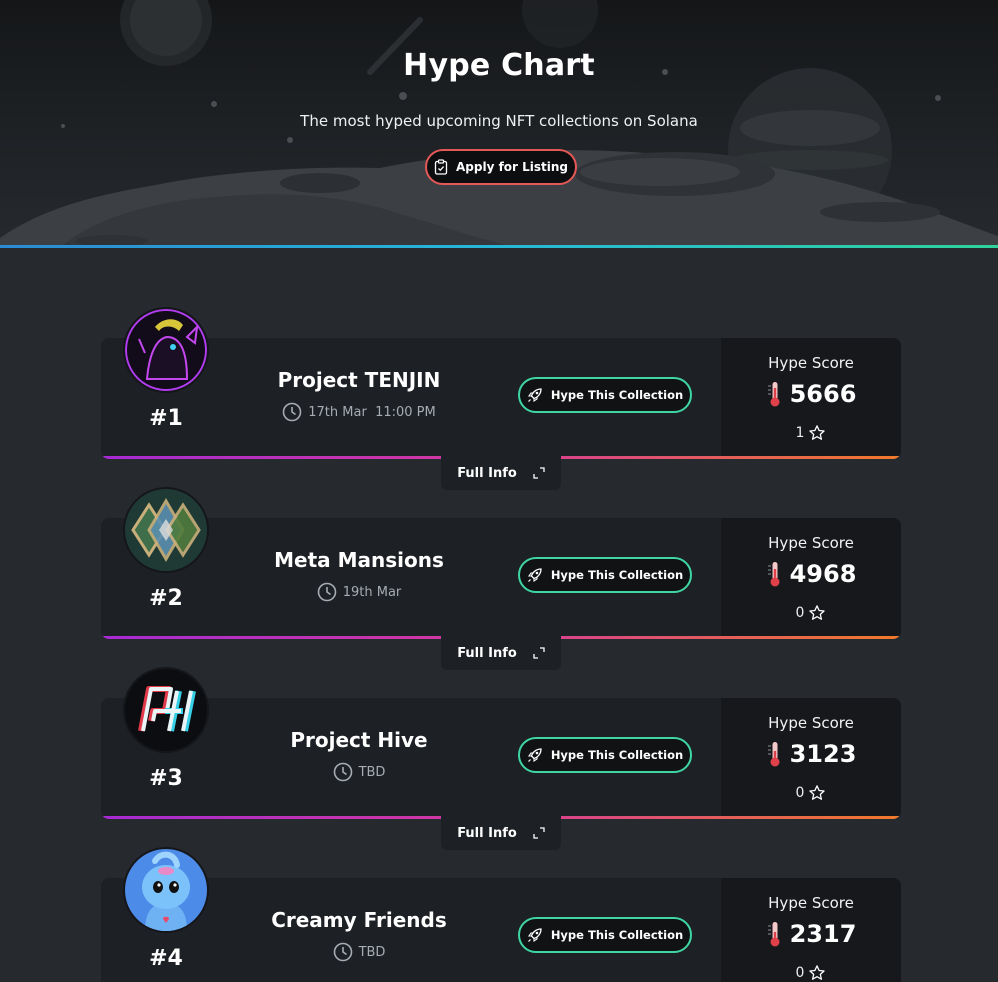 This screenshot has height=982, width=998. I want to click on apply-for-listing-button: Apply for Listing, so click(501, 167).